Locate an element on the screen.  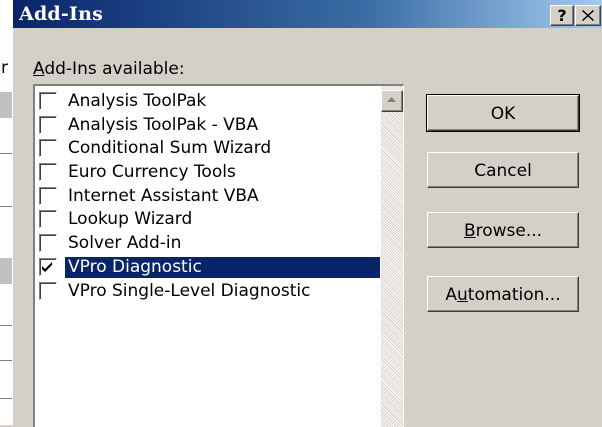
arrow-up-icon is located at coordinates (391, 99).